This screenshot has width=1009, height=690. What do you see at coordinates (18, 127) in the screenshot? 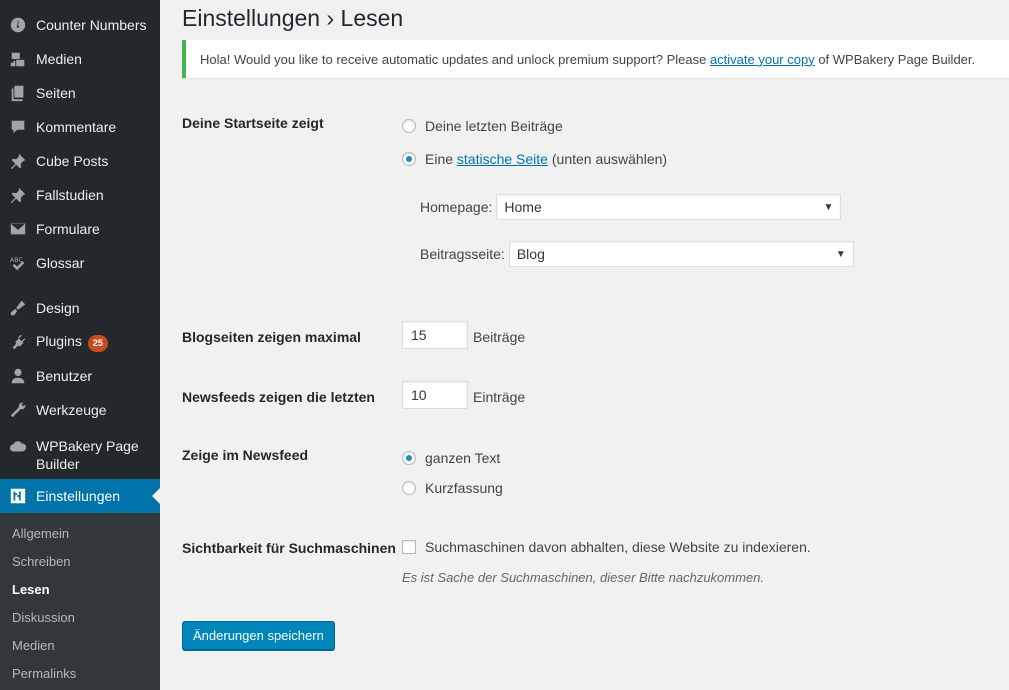
I see `comment-icon` at bounding box center [18, 127].